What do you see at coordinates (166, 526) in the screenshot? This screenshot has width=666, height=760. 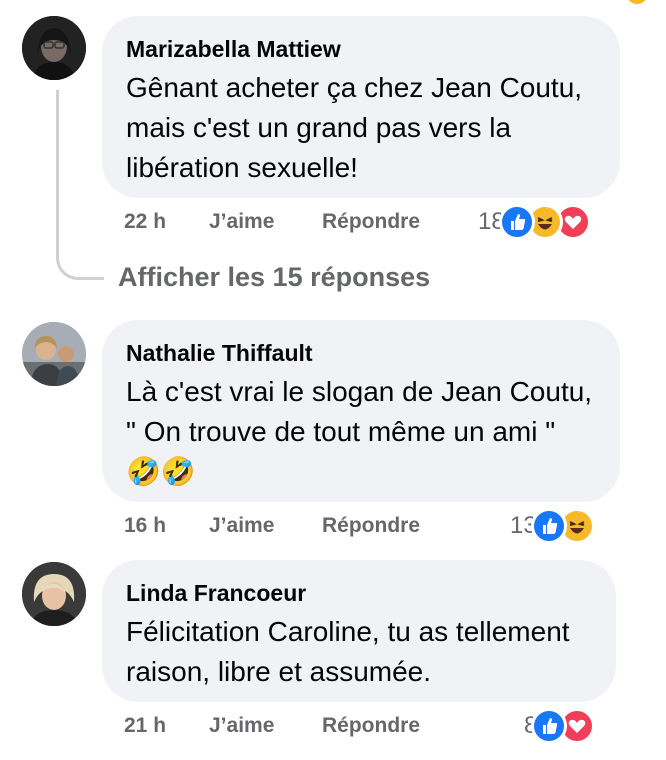 I see `comment-timestamp: 16 h` at bounding box center [166, 526].